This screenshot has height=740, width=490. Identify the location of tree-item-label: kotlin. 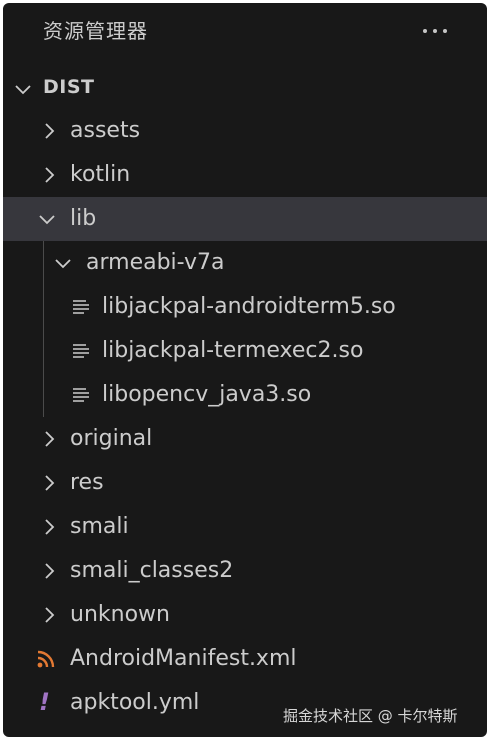
(100, 174).